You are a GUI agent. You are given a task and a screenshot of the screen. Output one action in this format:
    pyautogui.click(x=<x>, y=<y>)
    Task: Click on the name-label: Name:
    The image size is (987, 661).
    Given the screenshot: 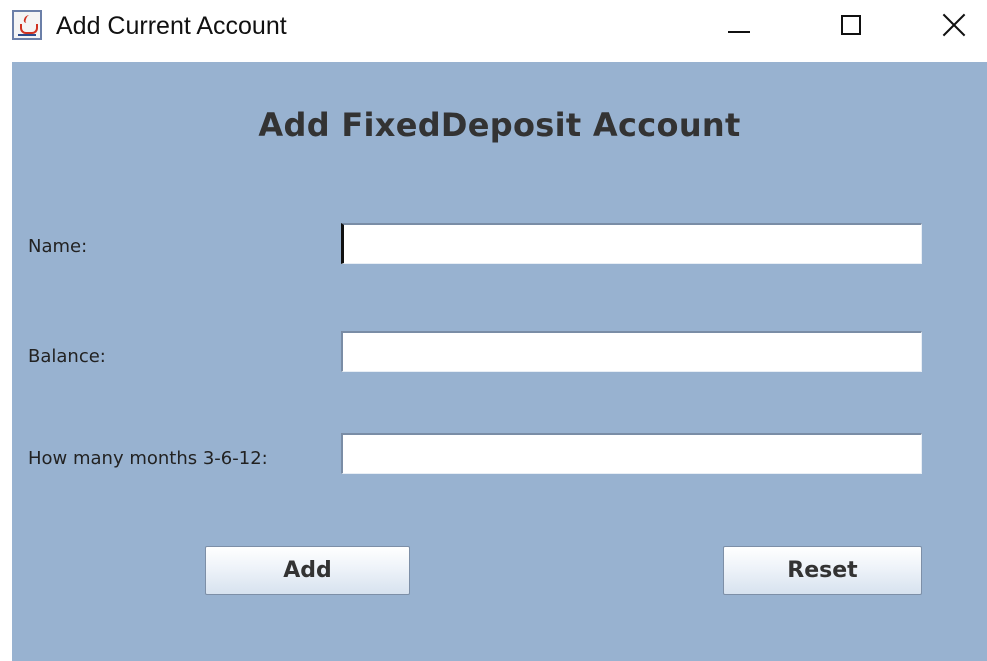 What is the action you would take?
    pyautogui.click(x=58, y=246)
    